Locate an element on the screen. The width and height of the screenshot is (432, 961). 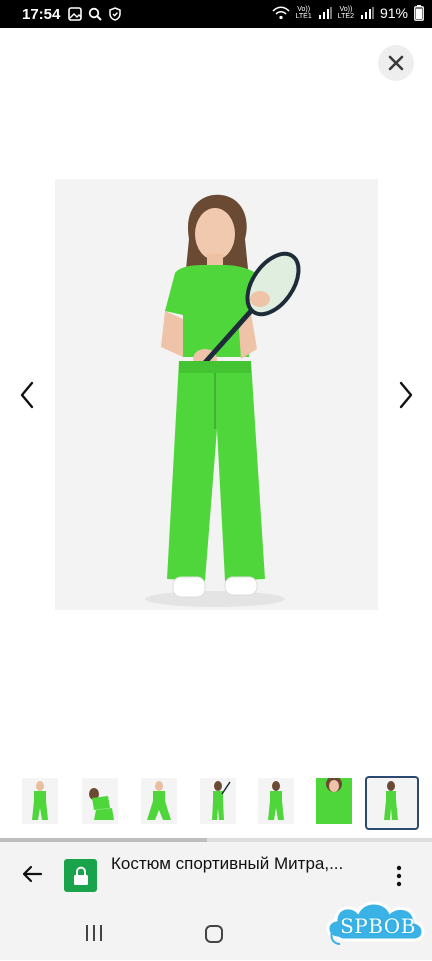
chevron-right-icon is located at coordinates (406, 395).